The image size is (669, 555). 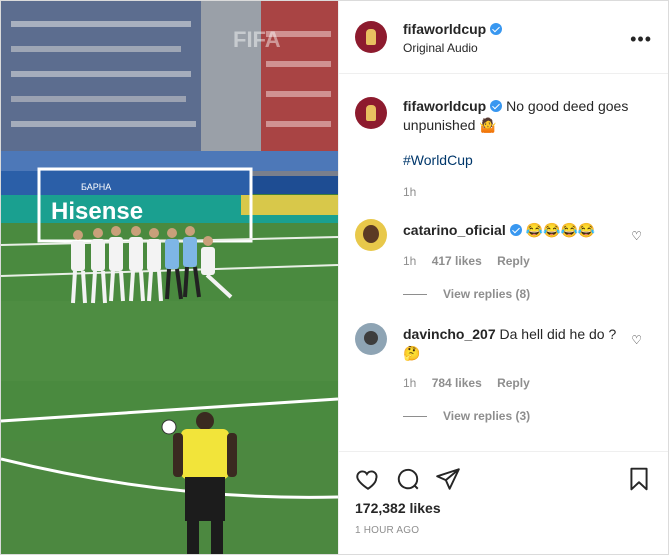 I want to click on save-bookmark-icon, so click(x=639, y=479).